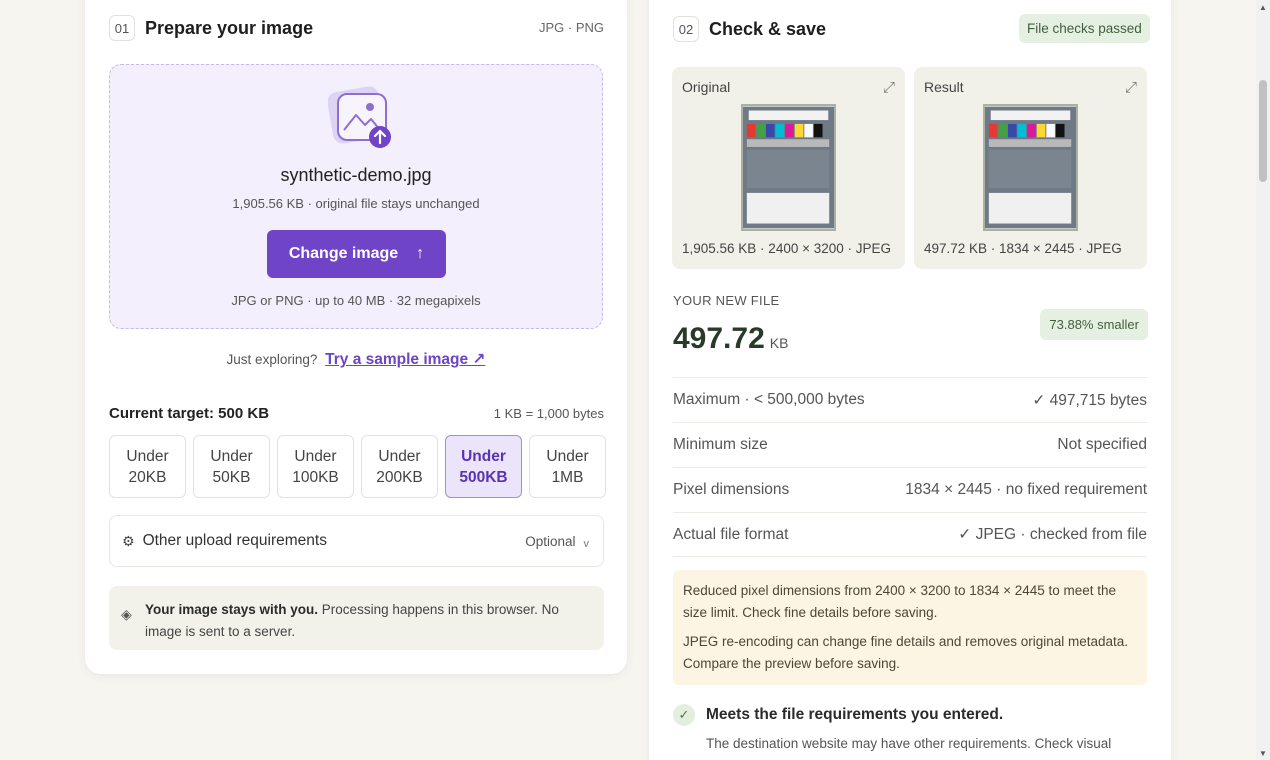  I want to click on original-info: 1,905.56 KB · 2400 × 3200 · JPEG, so click(787, 248).